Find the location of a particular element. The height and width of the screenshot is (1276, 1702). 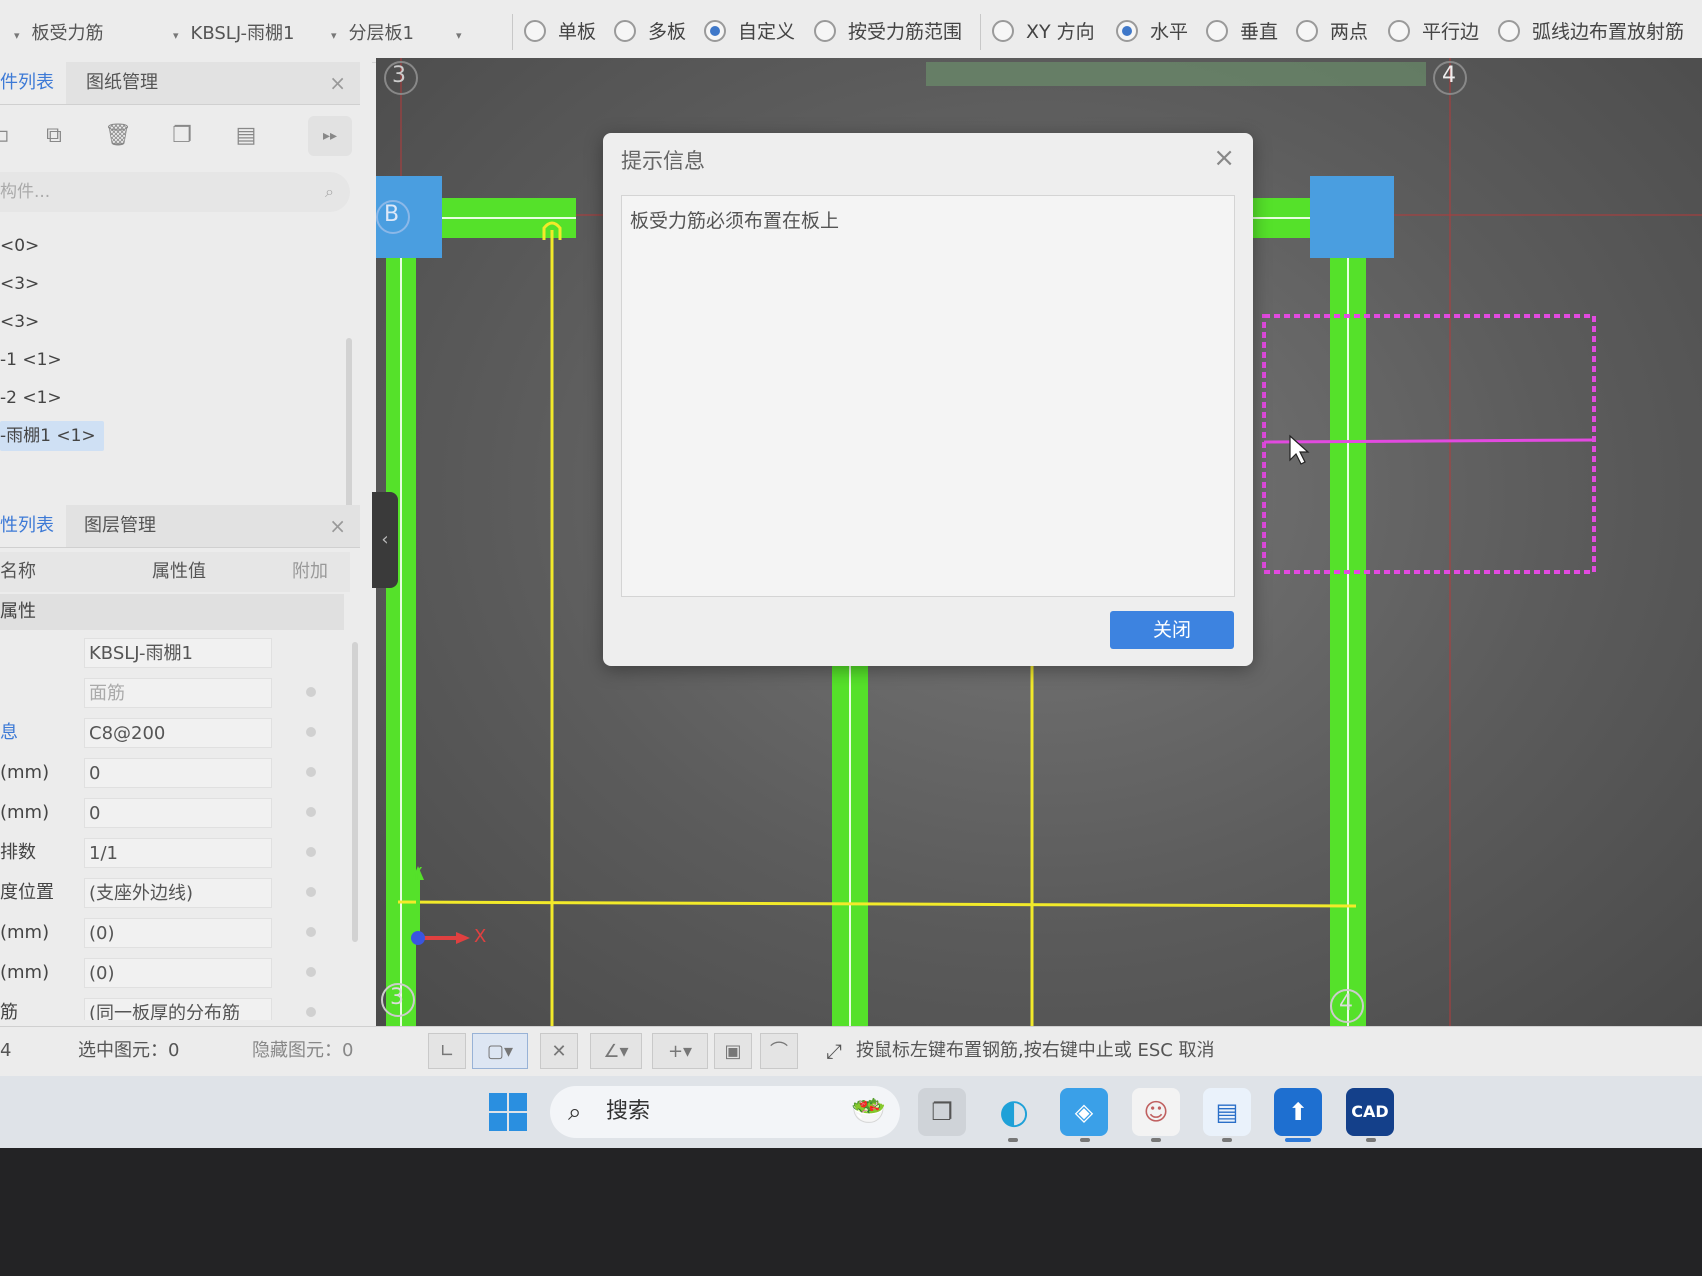

hatch-strip is located at coordinates (1176, 74).